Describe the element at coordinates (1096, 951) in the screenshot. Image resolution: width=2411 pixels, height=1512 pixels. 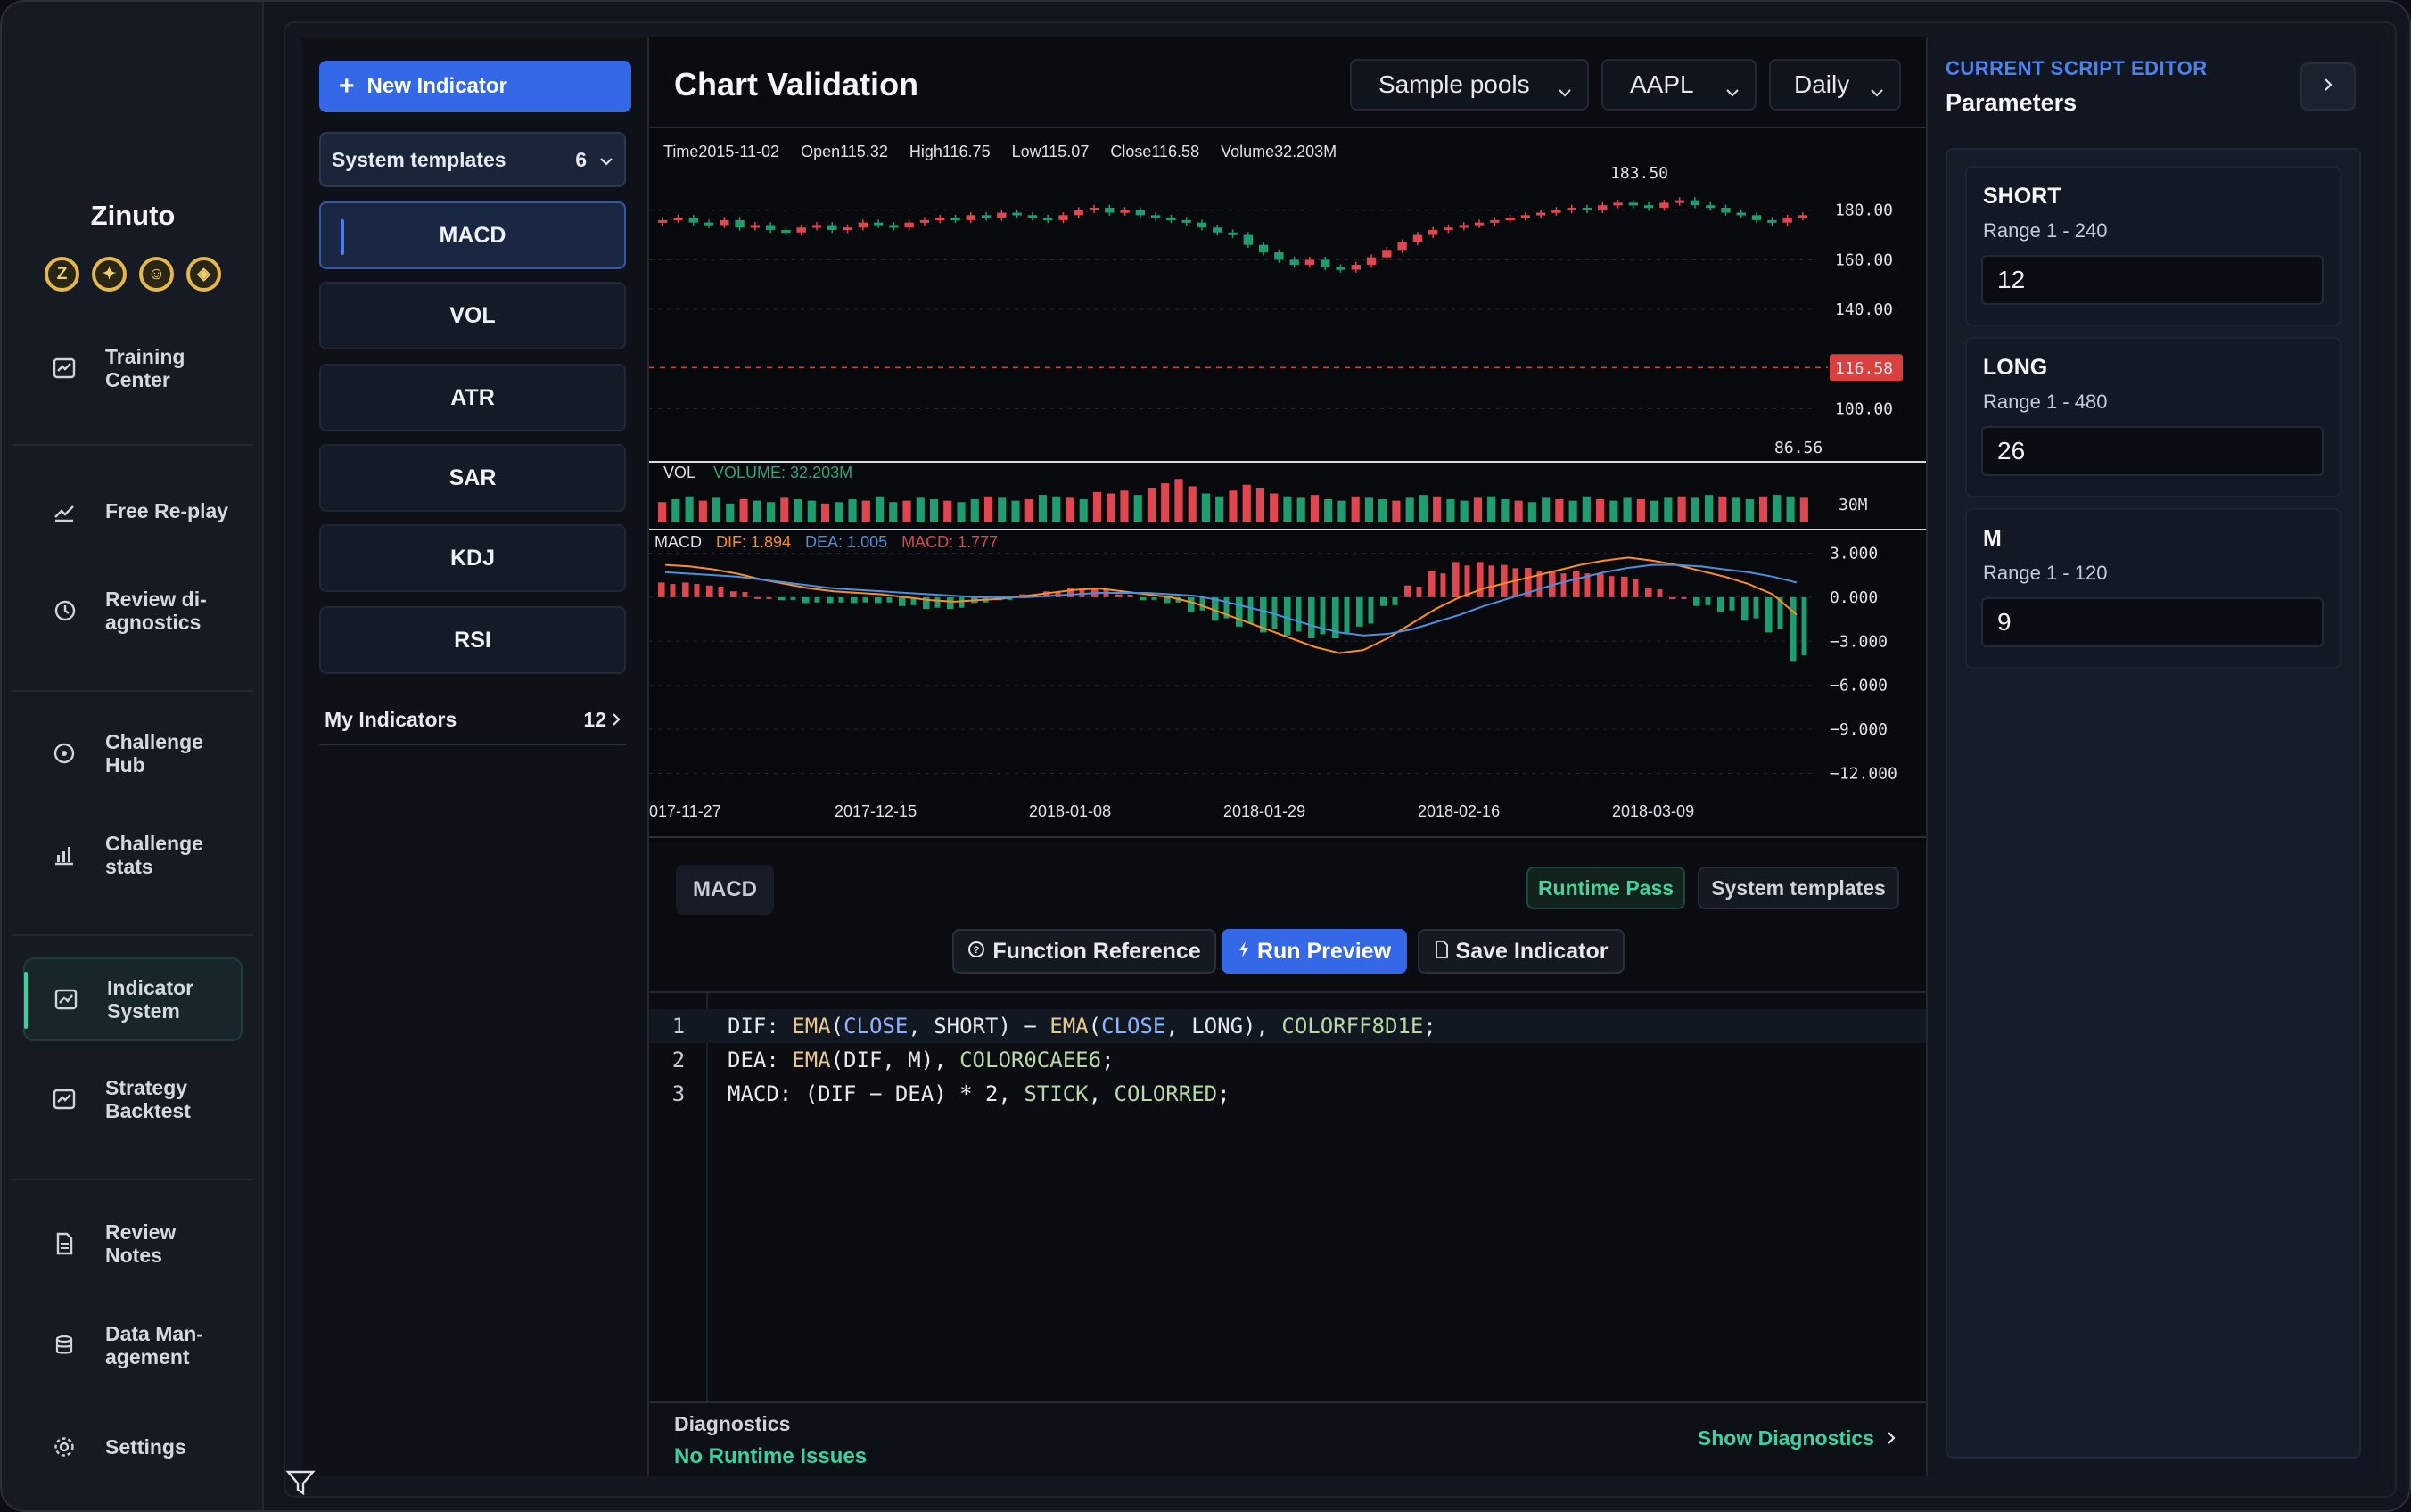
I see `function-reference-label: Function Reference` at that location.